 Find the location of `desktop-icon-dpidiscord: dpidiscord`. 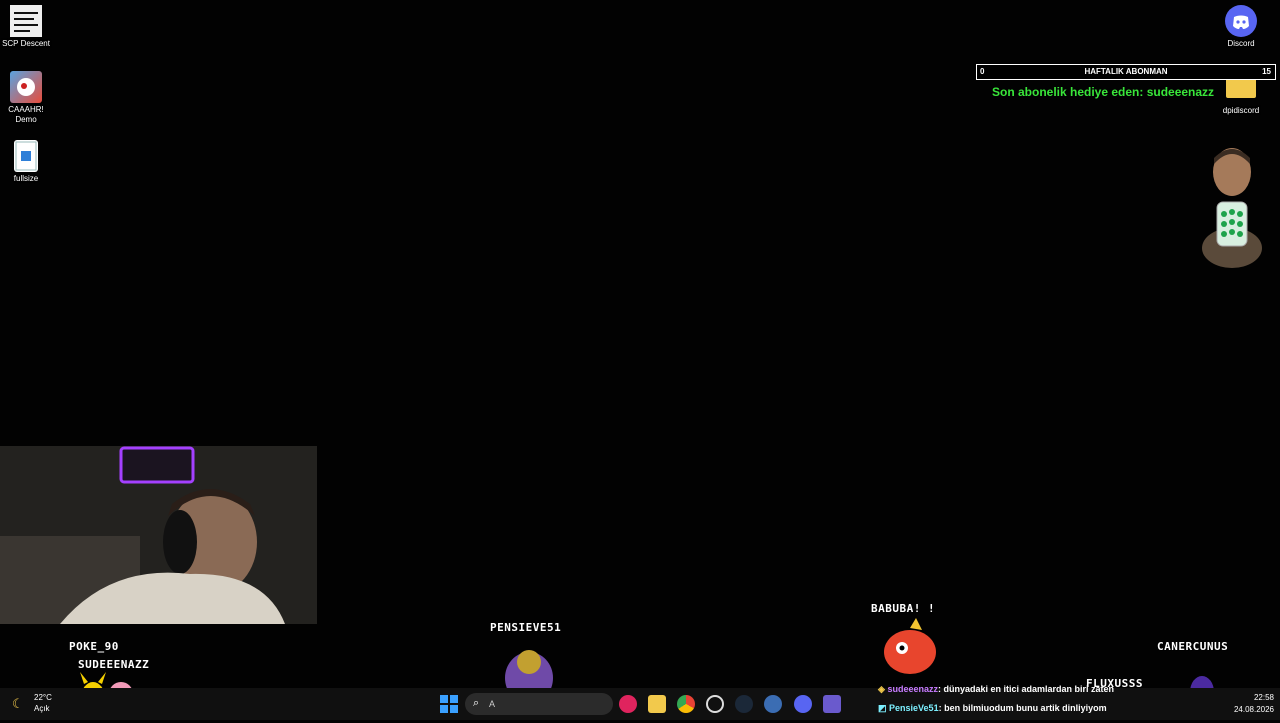

desktop-icon-dpidiscord: dpidiscord is located at coordinates (1241, 95).